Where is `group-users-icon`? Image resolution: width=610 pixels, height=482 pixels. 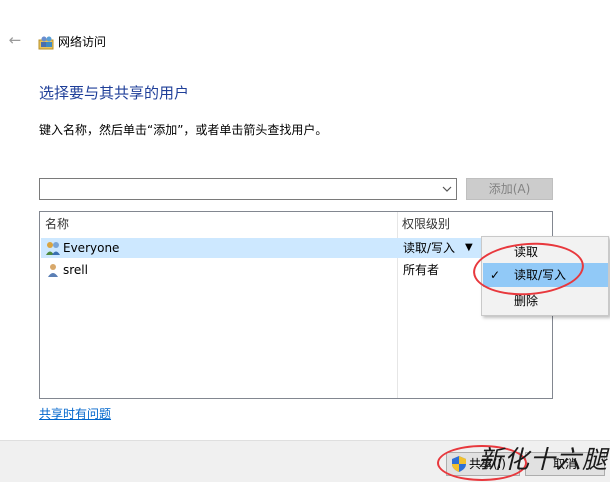 group-users-icon is located at coordinates (53, 248).